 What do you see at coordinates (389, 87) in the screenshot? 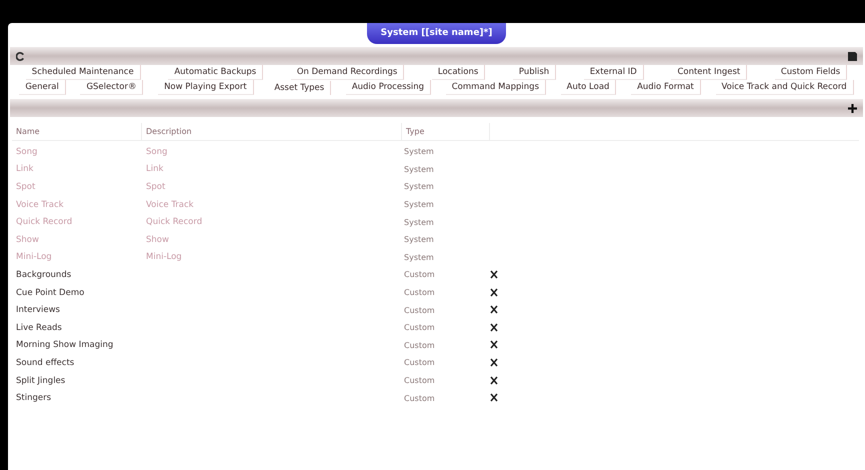
I see `tab: Audio Processing` at bounding box center [389, 87].